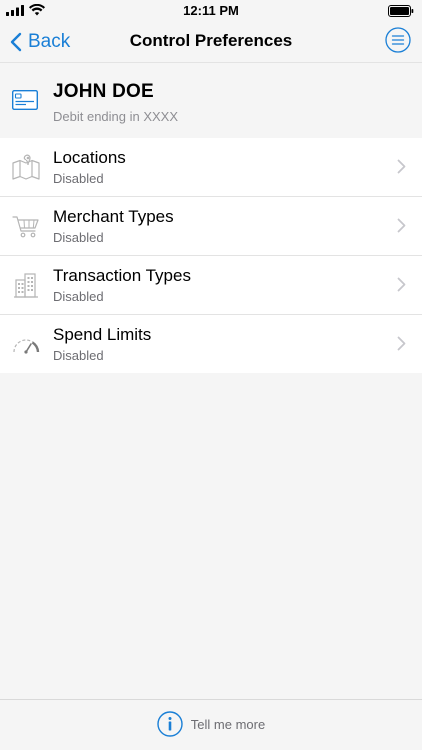 The height and width of the screenshot is (750, 422). Describe the element at coordinates (89, 157) in the screenshot. I see `item-title: Locations` at that location.